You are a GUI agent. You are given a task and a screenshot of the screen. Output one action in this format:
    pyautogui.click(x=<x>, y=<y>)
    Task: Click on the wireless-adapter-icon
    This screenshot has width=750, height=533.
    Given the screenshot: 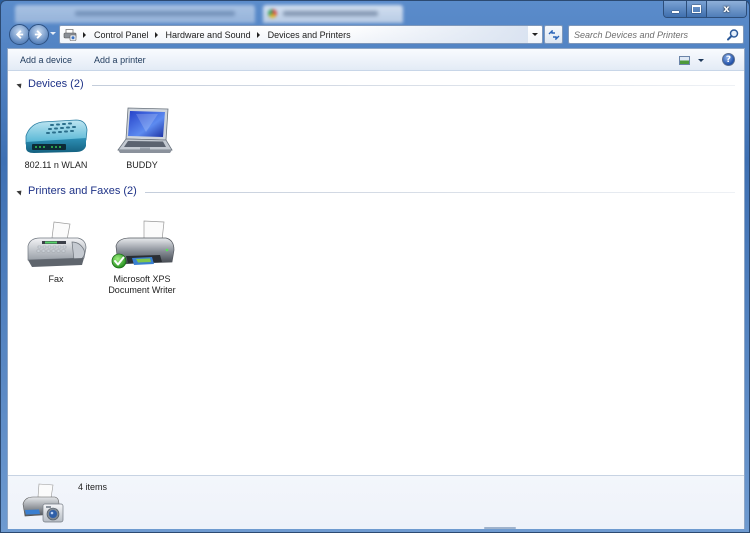 What is the action you would take?
    pyautogui.click(x=56, y=136)
    